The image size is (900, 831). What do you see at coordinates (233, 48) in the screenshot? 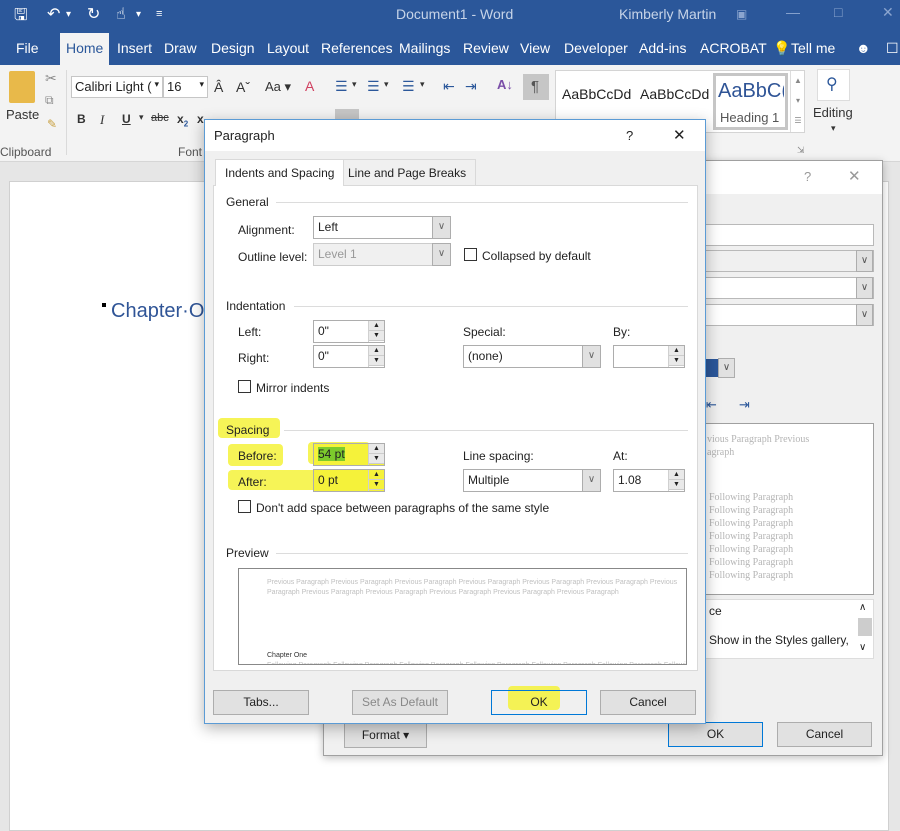
I see `tab-design: Design` at bounding box center [233, 48].